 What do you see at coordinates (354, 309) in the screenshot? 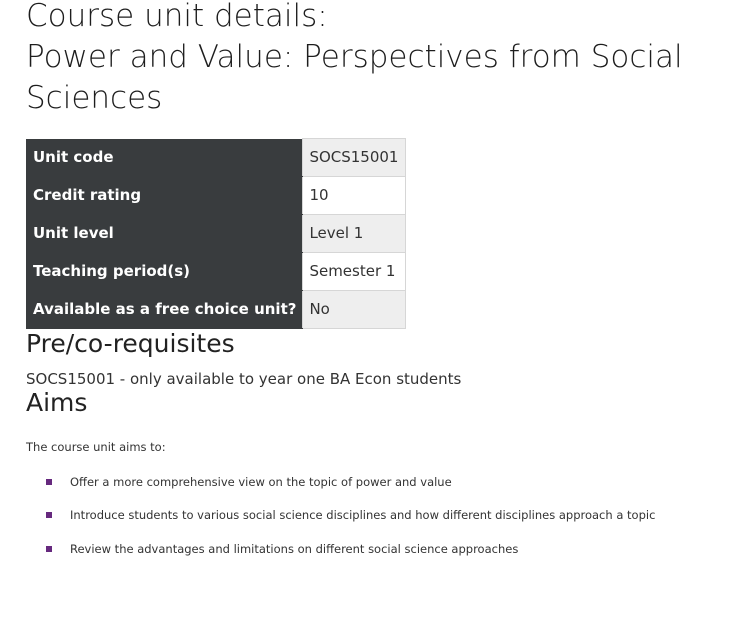
I see `row-value-free-choice: No` at bounding box center [354, 309].